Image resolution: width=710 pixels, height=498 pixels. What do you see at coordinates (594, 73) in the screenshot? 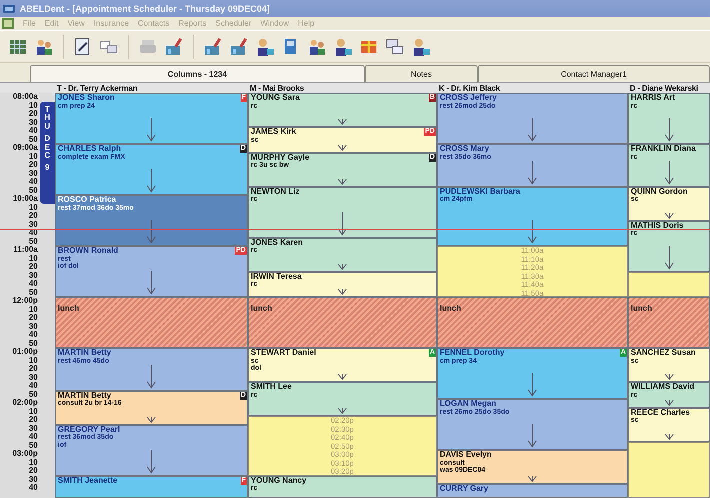
I see `tab: Contact Manager1` at bounding box center [594, 73].